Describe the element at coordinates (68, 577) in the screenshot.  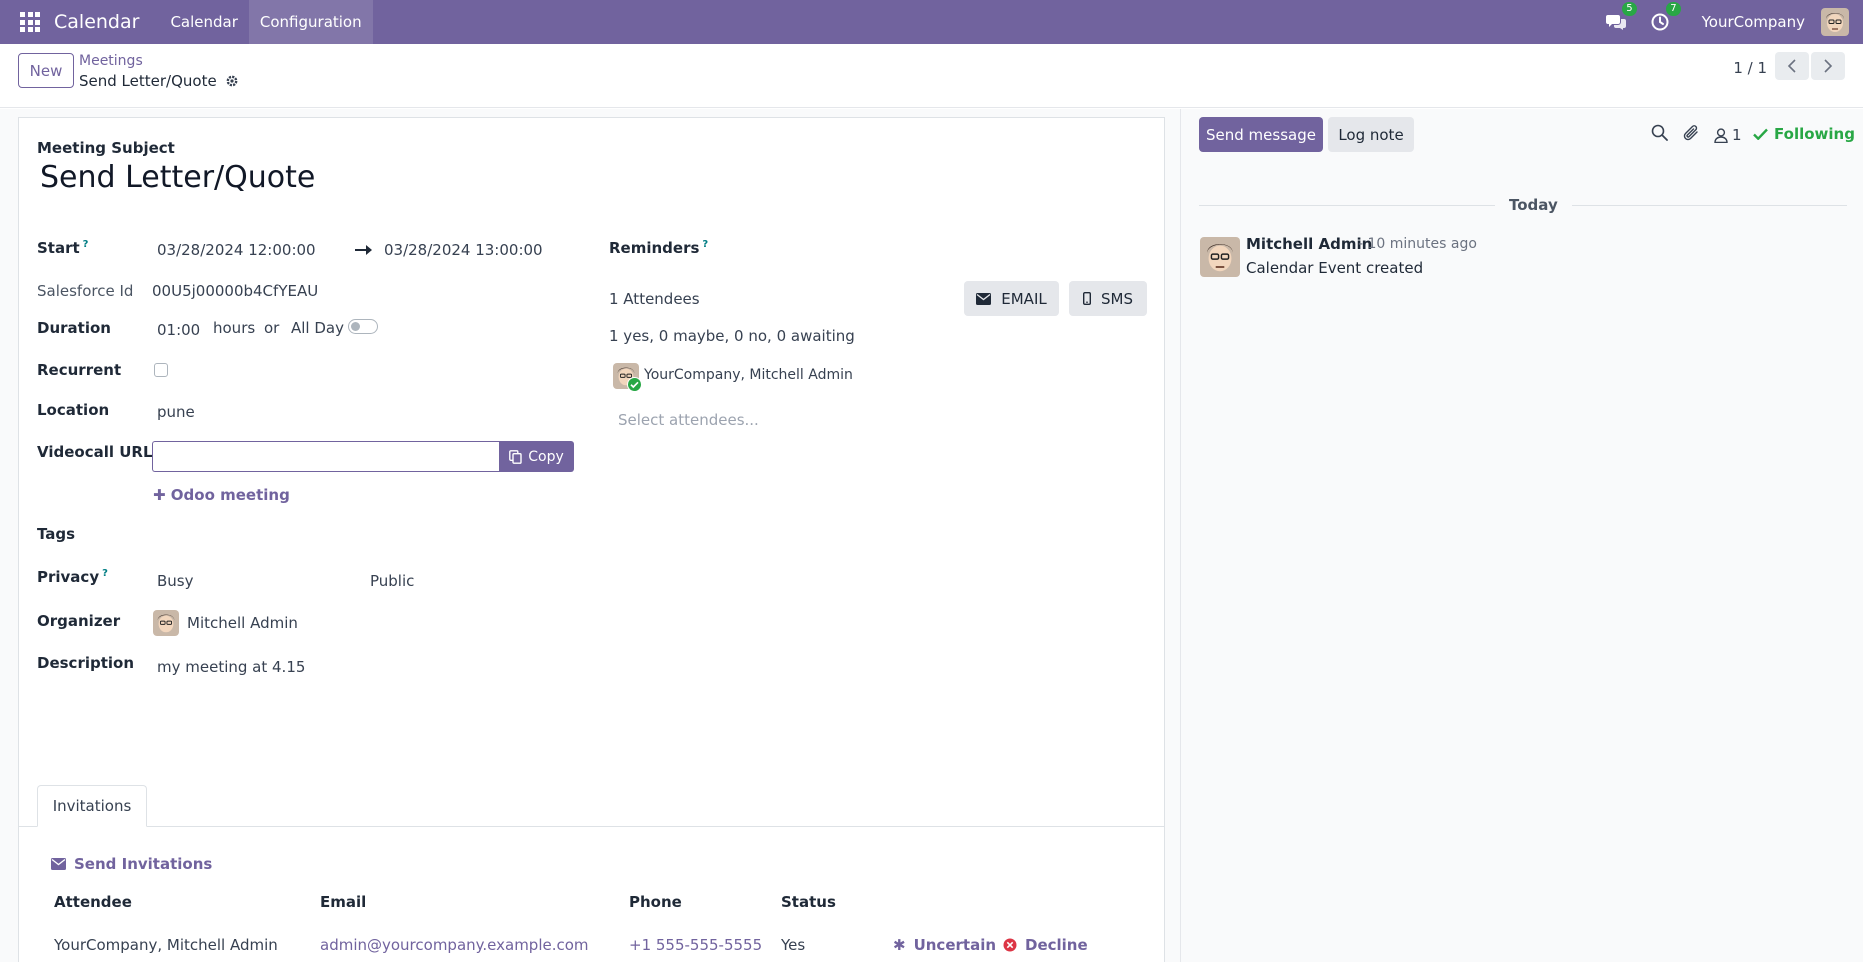
I see `privacy-label-text: Privacy` at that location.